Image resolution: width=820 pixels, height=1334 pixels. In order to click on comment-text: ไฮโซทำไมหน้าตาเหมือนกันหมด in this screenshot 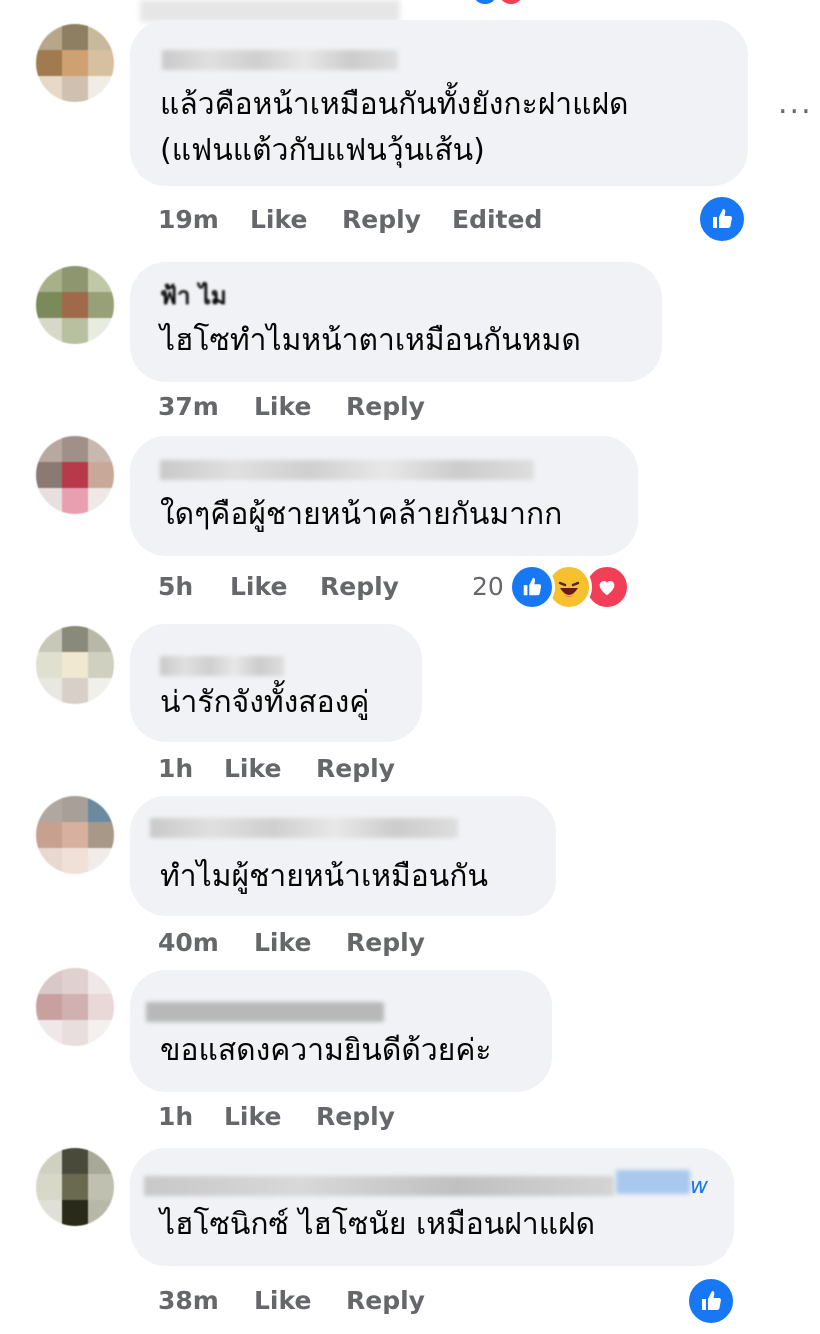, I will do `click(370, 340)`.